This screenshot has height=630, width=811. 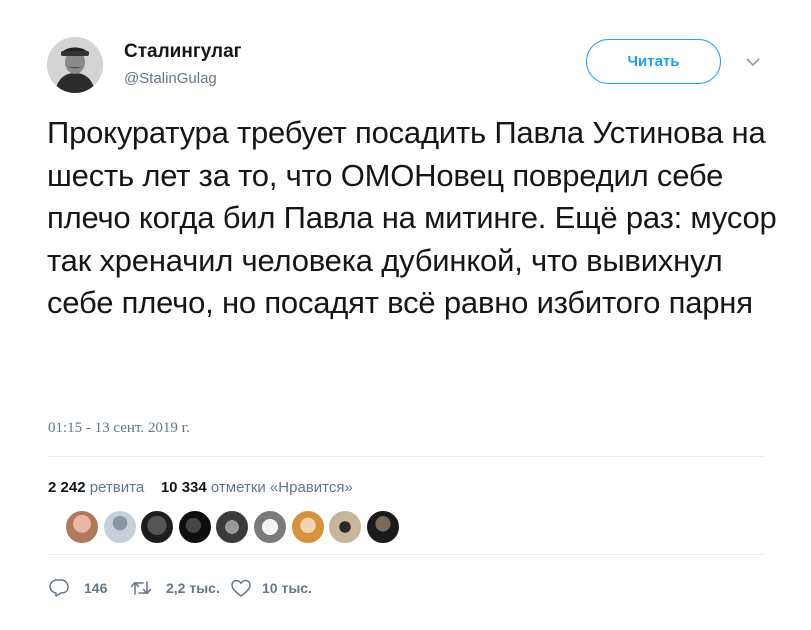 What do you see at coordinates (75, 65) in the screenshot?
I see `author-avatar` at bounding box center [75, 65].